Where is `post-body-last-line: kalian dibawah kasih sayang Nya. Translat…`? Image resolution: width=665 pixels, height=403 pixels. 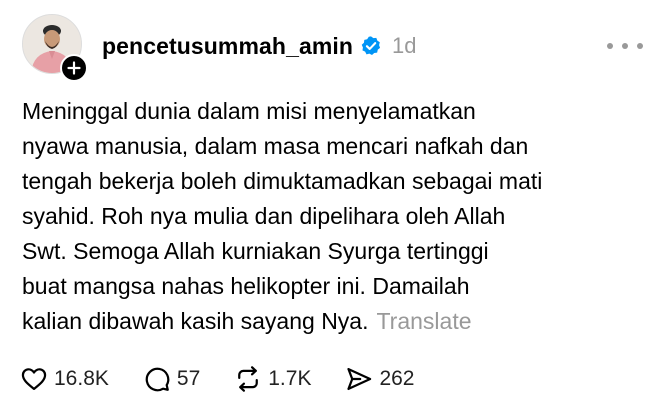
post-body-last-line: kalian dibawah kasih sayang Nya. Translat… is located at coordinates (332, 321).